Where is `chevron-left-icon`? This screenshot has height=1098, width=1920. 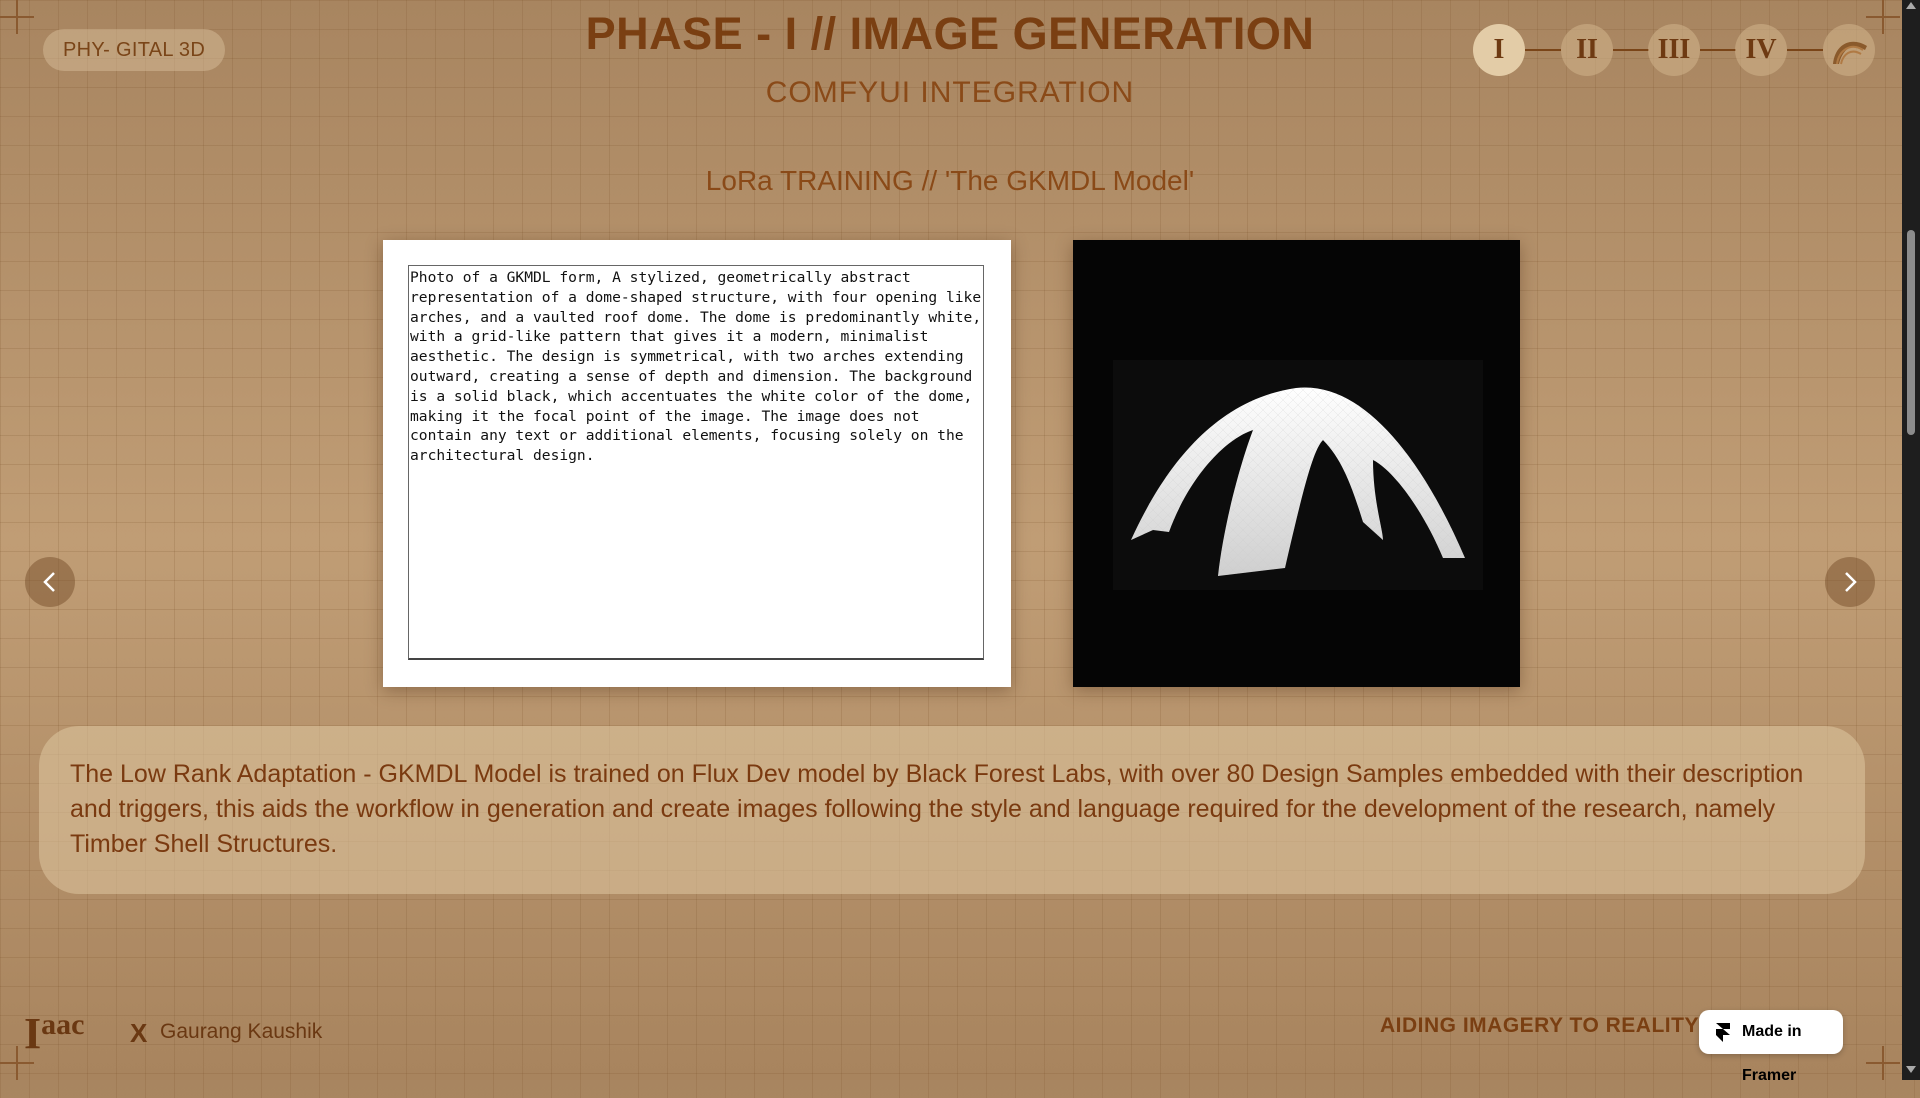 chevron-left-icon is located at coordinates (49, 582).